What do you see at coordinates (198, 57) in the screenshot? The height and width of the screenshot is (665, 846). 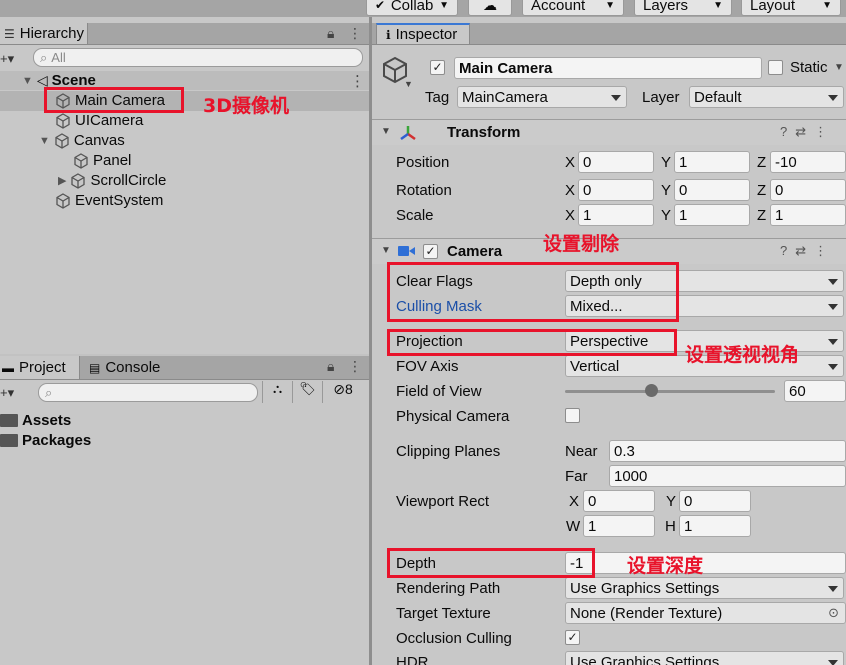 I see `hierarchy-search-input: ⌕ All` at bounding box center [198, 57].